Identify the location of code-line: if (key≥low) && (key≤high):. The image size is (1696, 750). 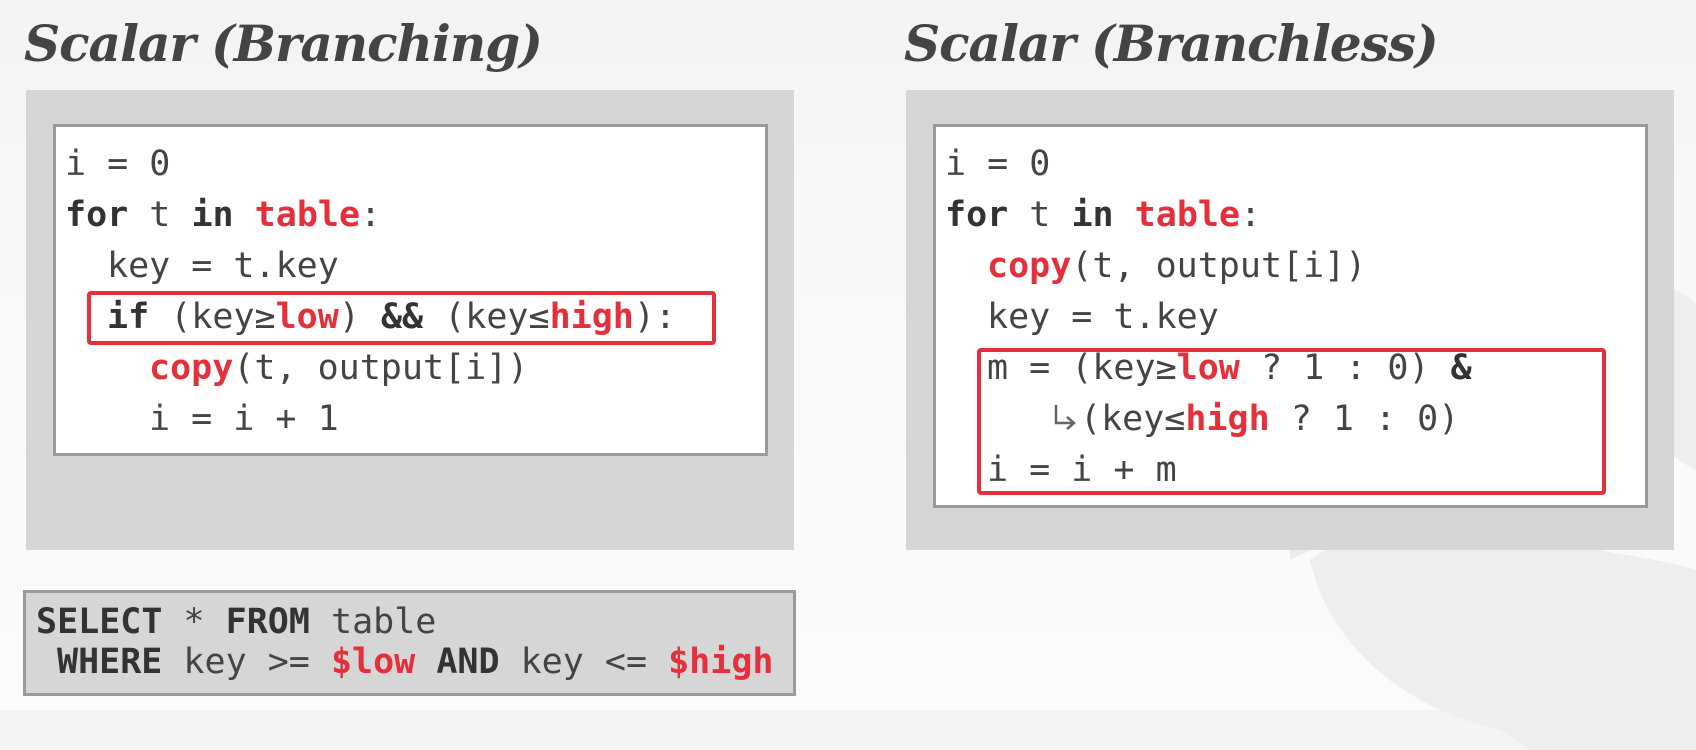
(391, 317).